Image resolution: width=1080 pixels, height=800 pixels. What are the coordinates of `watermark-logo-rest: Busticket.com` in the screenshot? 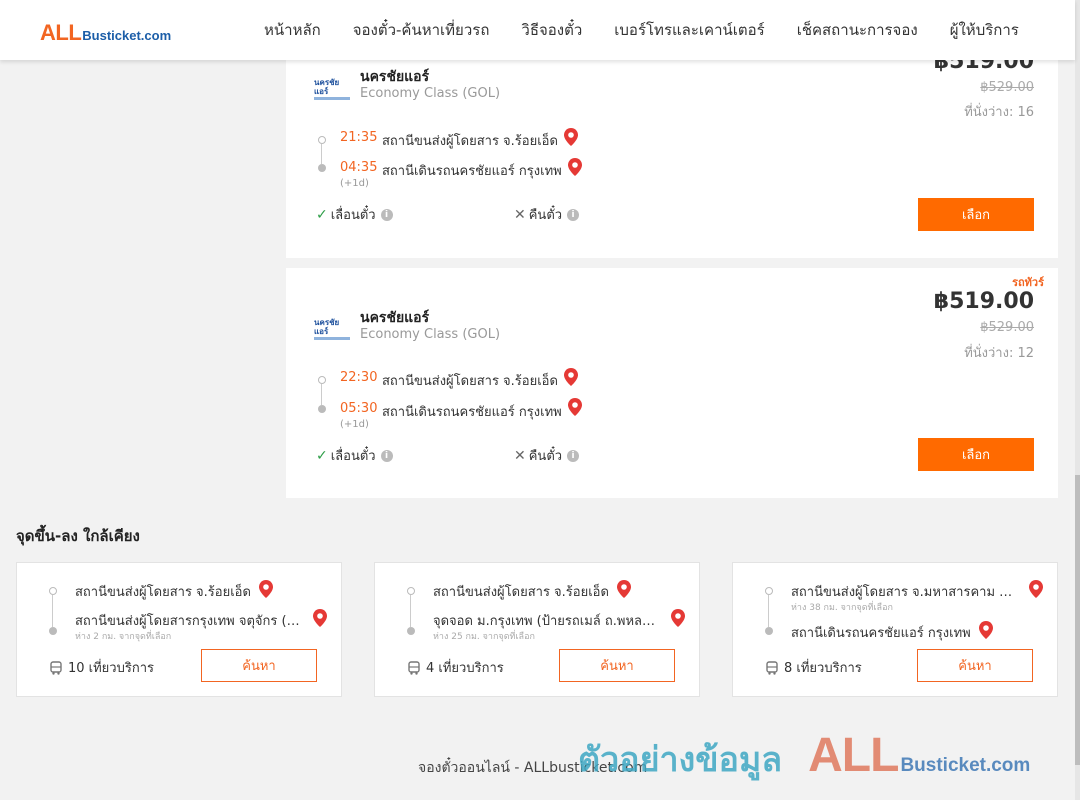 It's located at (965, 765).